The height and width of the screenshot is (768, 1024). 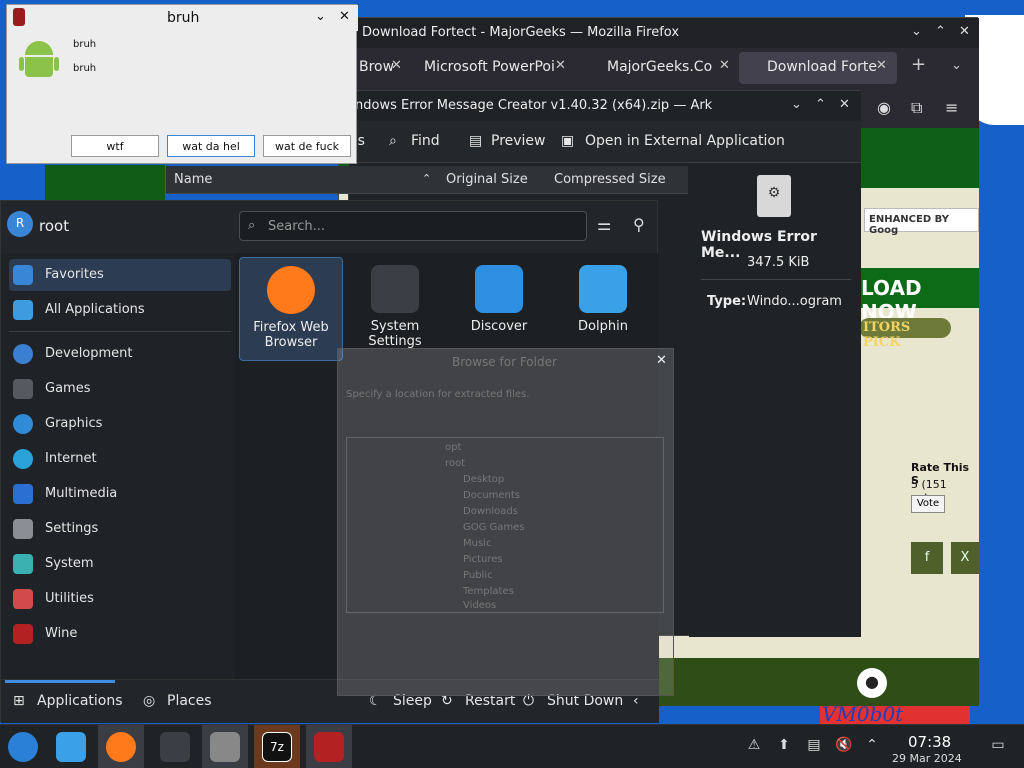 What do you see at coordinates (23, 459) in the screenshot?
I see `internet-icon` at bounding box center [23, 459].